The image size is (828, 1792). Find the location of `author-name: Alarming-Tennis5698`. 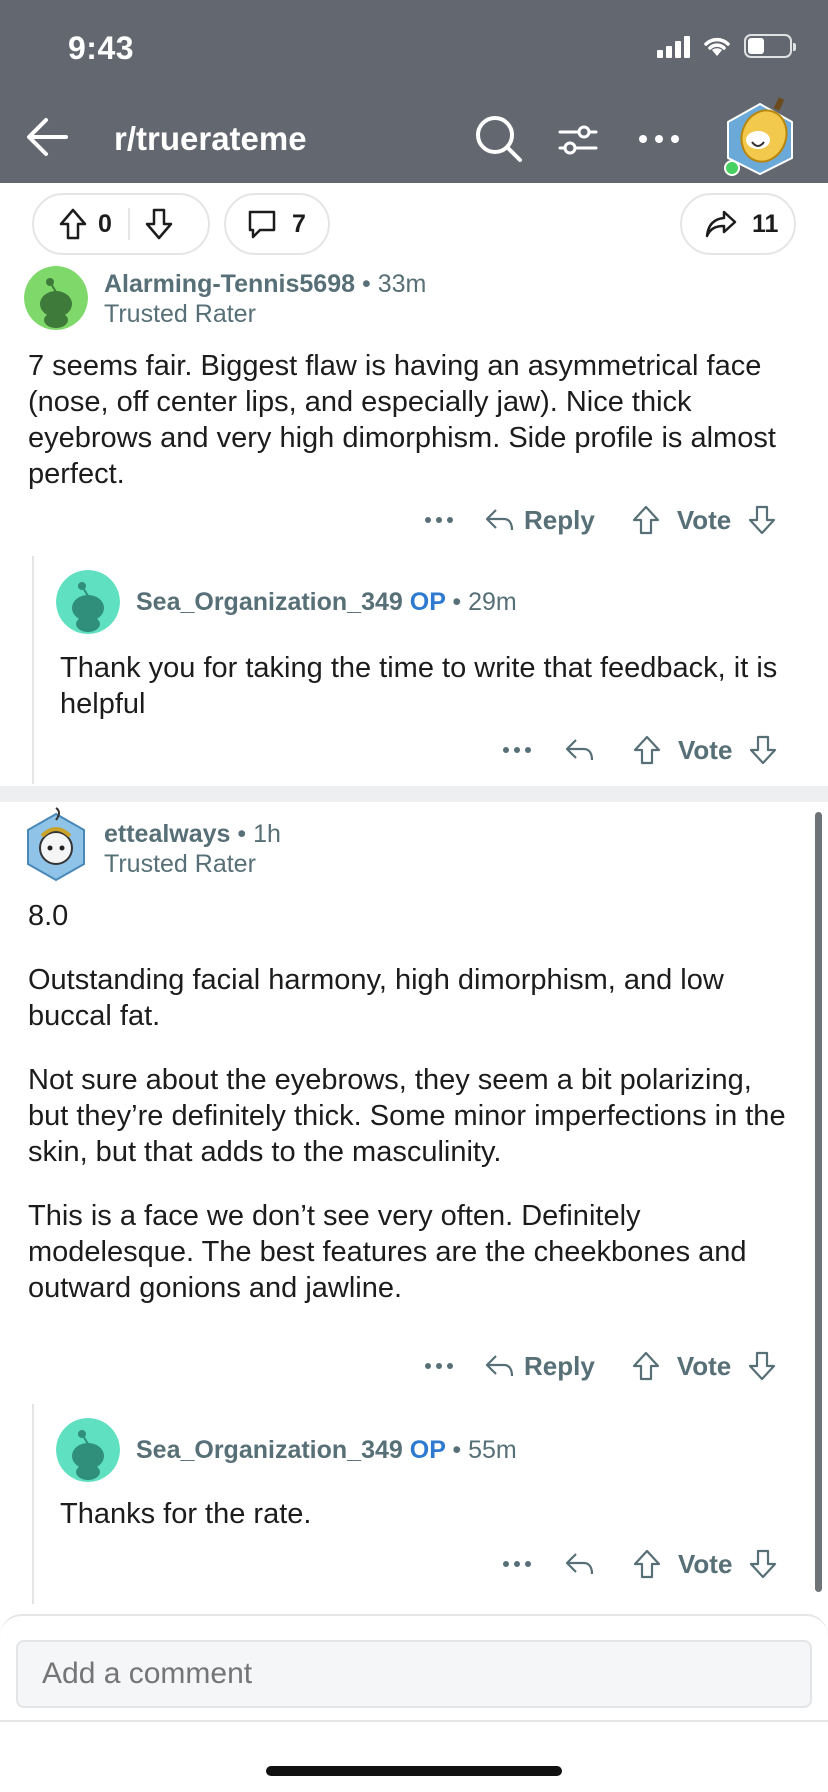

author-name: Alarming-Tennis5698 is located at coordinates (229, 284).